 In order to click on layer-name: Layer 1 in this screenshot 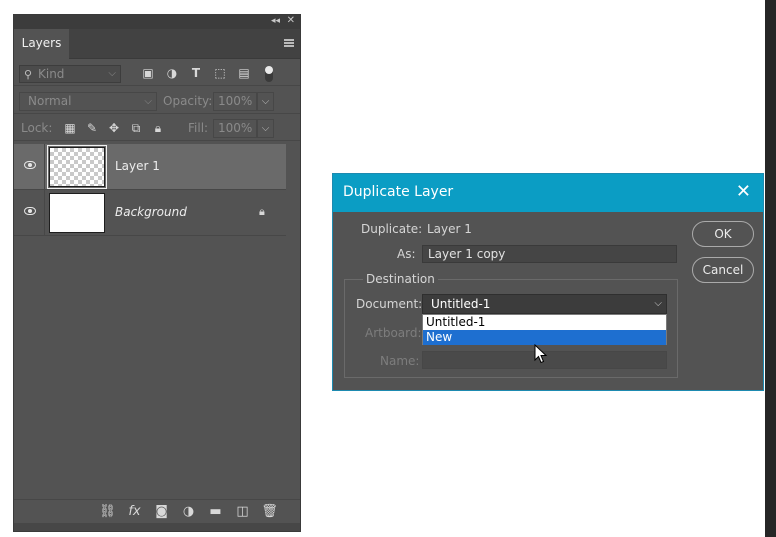, I will do `click(137, 166)`.